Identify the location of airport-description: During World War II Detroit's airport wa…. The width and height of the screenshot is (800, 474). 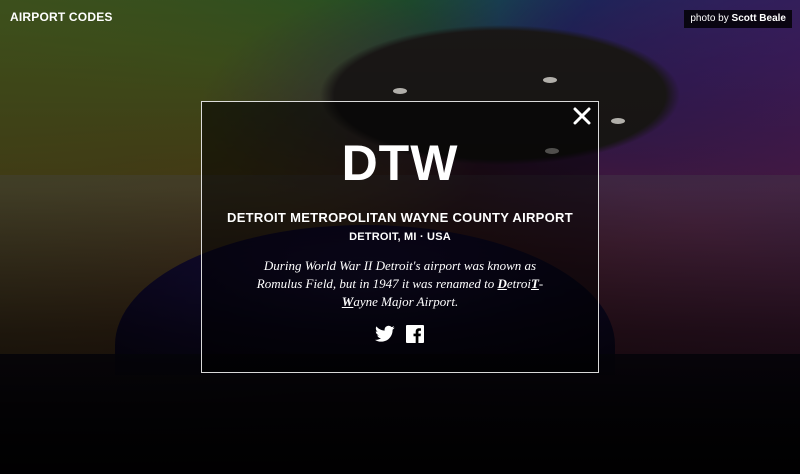
(400, 284).